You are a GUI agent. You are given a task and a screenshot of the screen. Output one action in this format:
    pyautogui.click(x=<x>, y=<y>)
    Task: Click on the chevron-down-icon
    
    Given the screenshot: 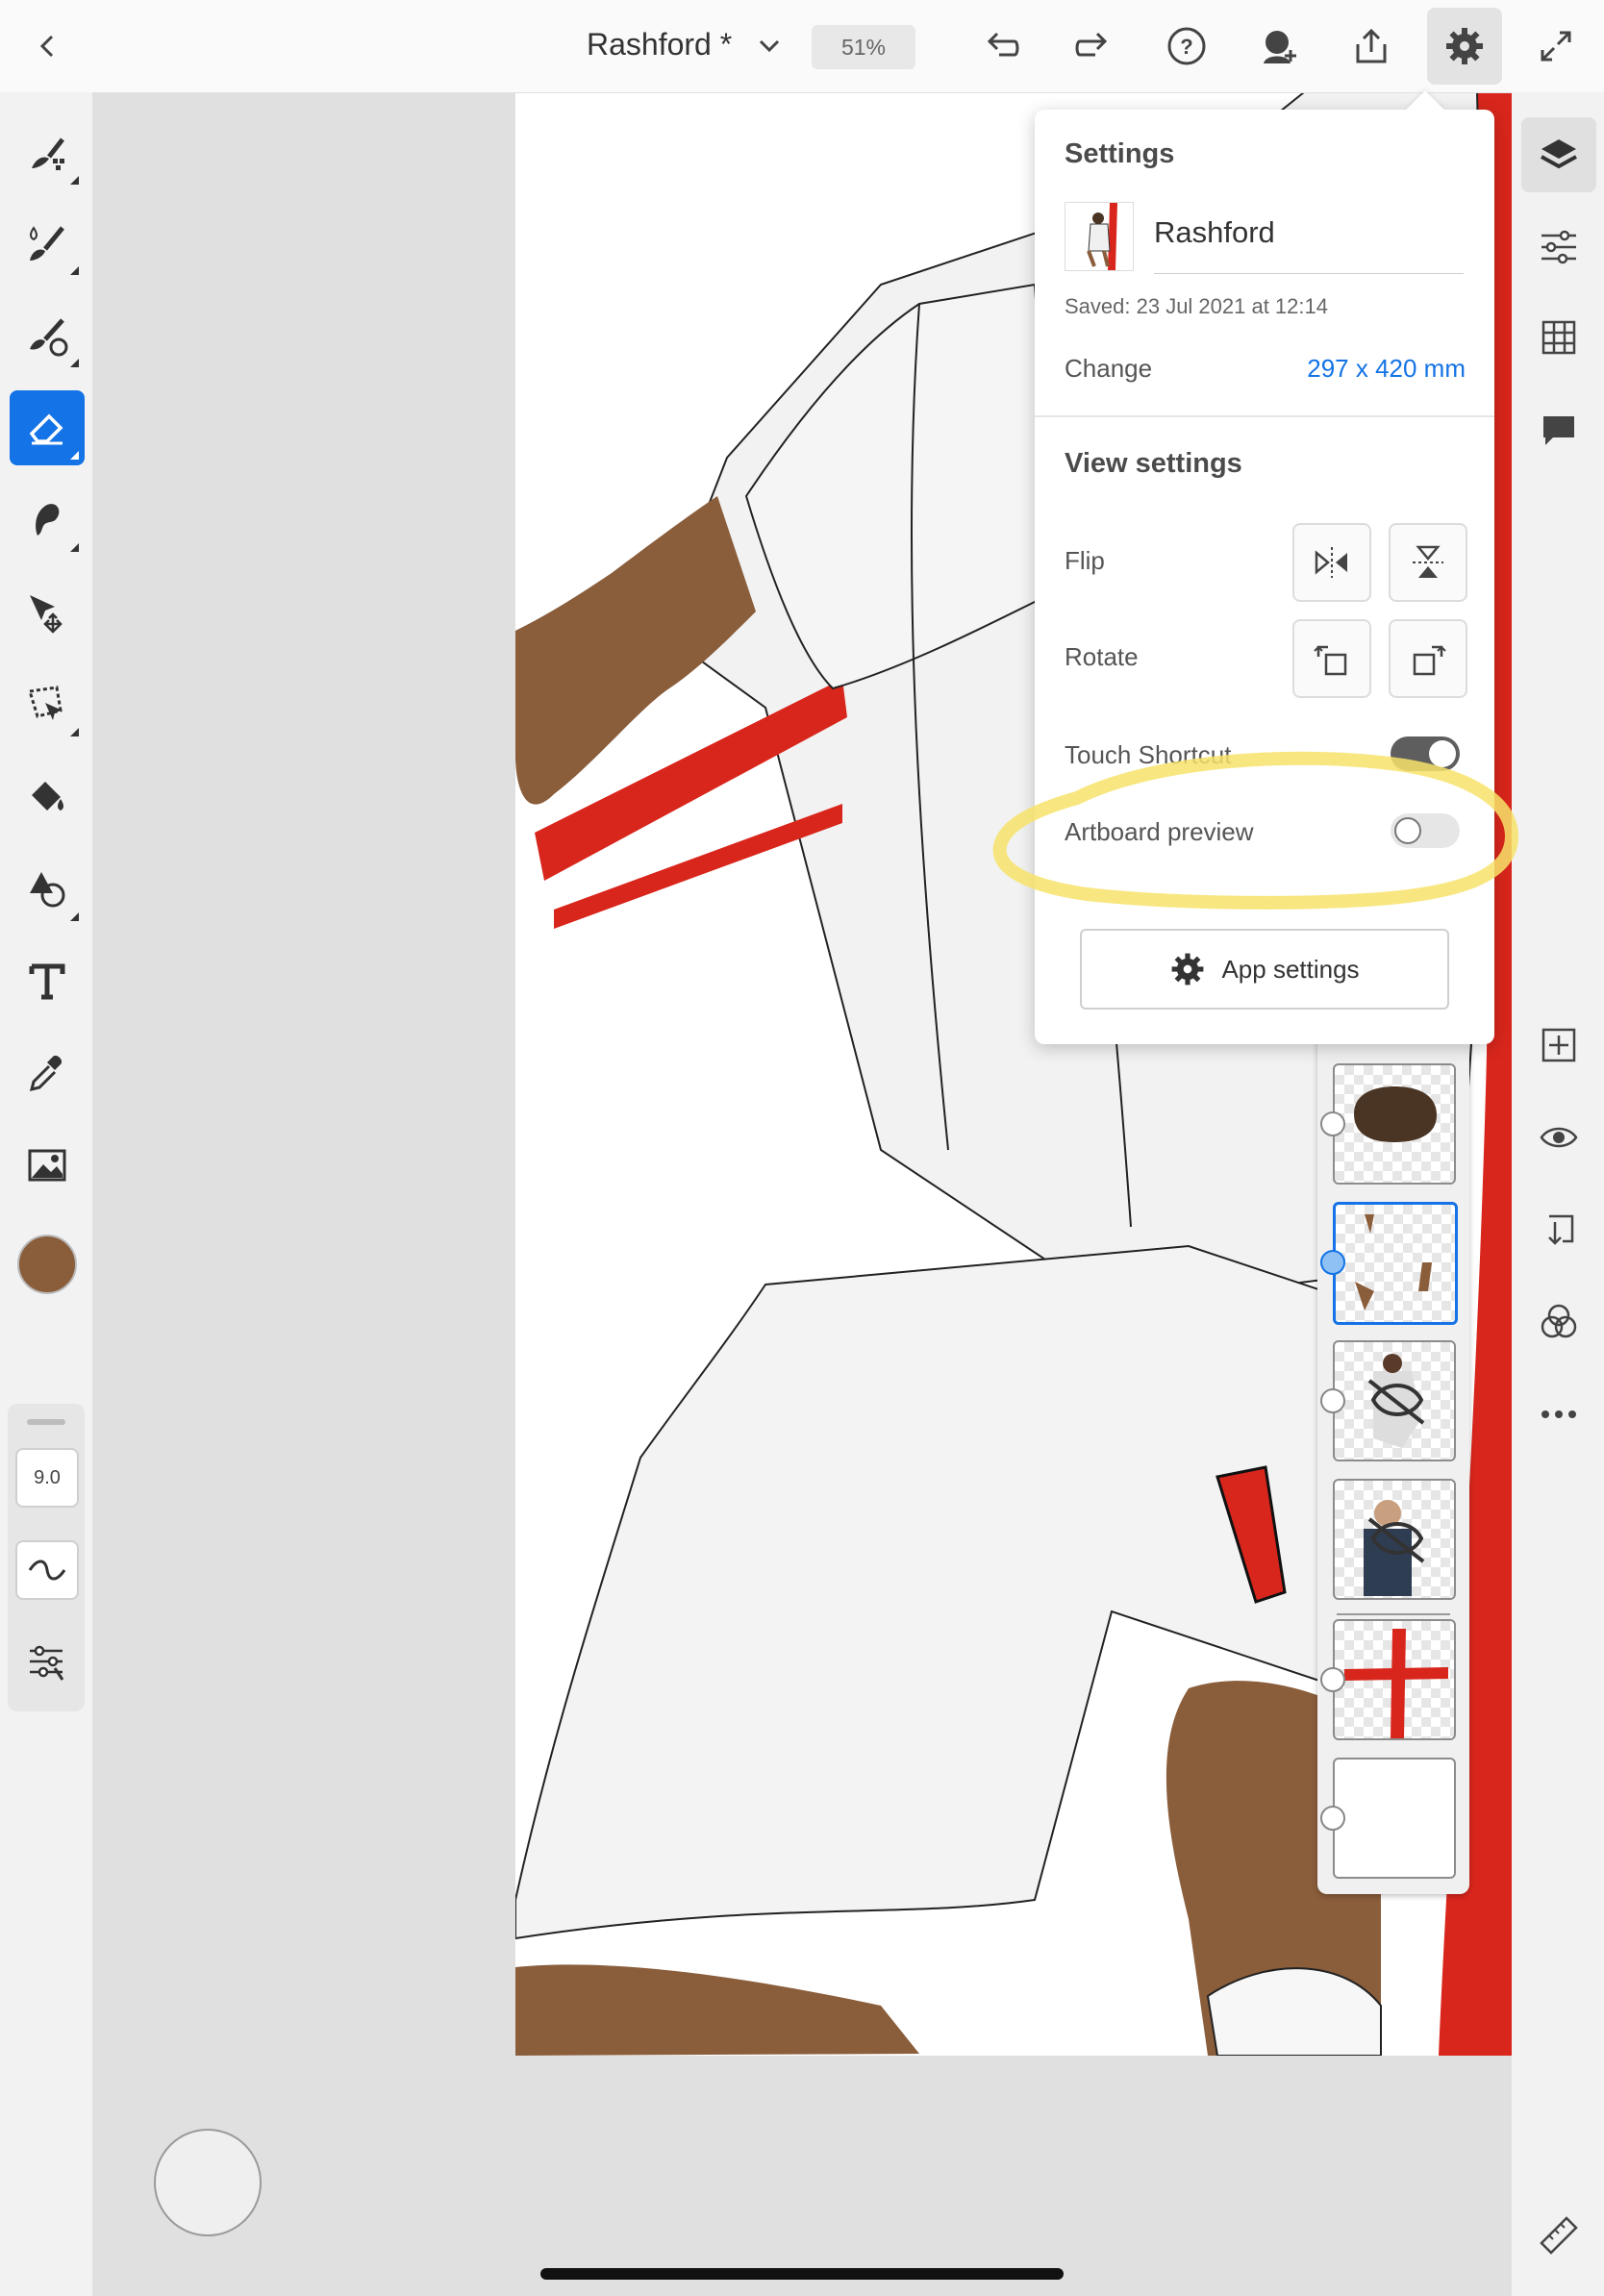 What is the action you would take?
    pyautogui.click(x=769, y=46)
    